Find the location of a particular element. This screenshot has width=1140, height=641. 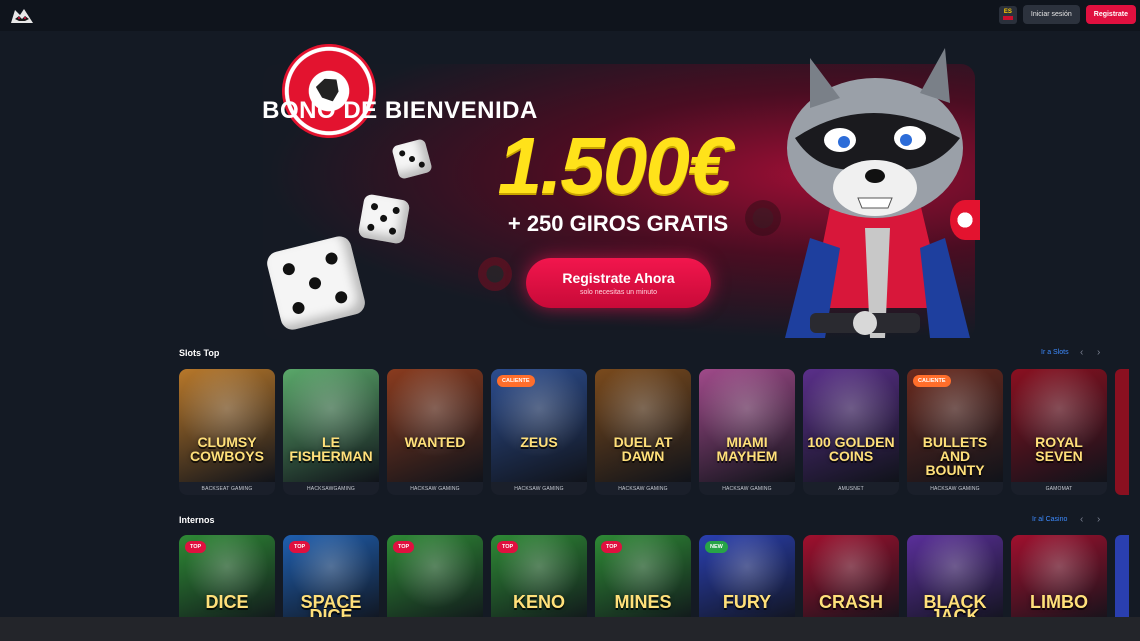

game-card: LE FISHERMAN HACKSAWGAMING is located at coordinates (331, 432).